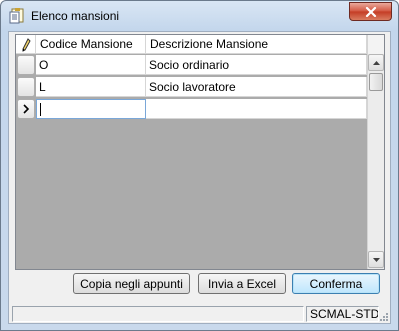 The image size is (399, 331). I want to click on cell-code: O, so click(91, 65).